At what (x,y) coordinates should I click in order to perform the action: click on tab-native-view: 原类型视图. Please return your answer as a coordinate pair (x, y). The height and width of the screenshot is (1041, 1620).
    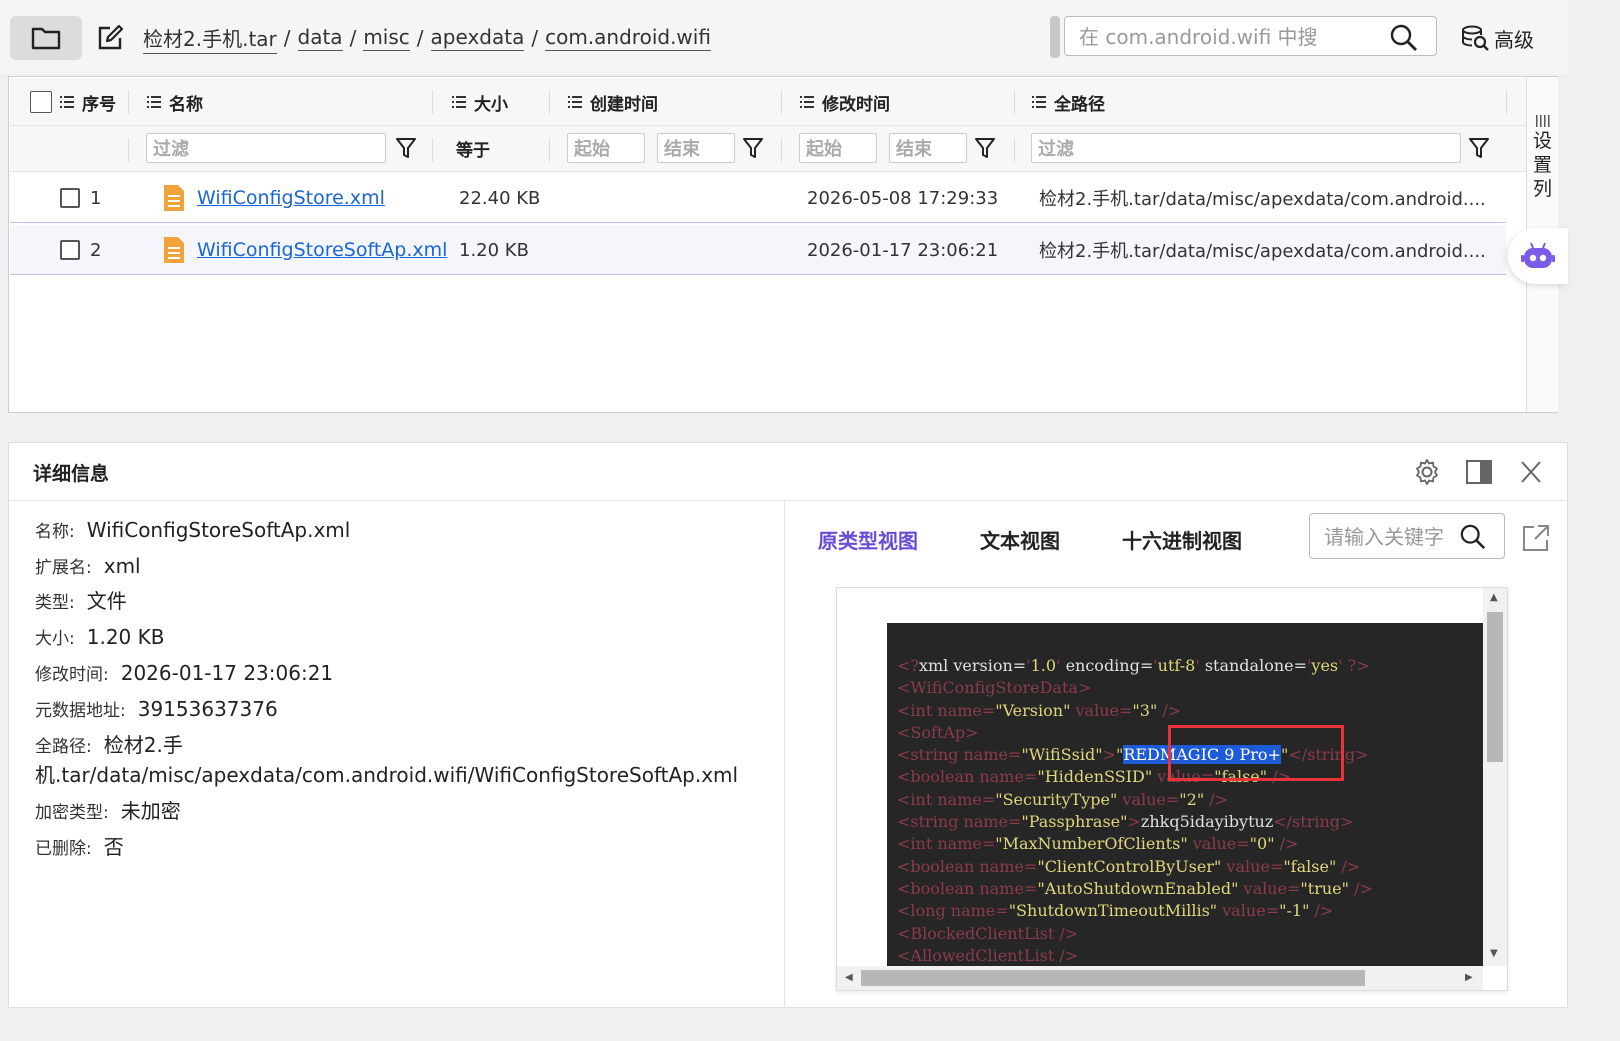
    Looking at the image, I should click on (868, 539).